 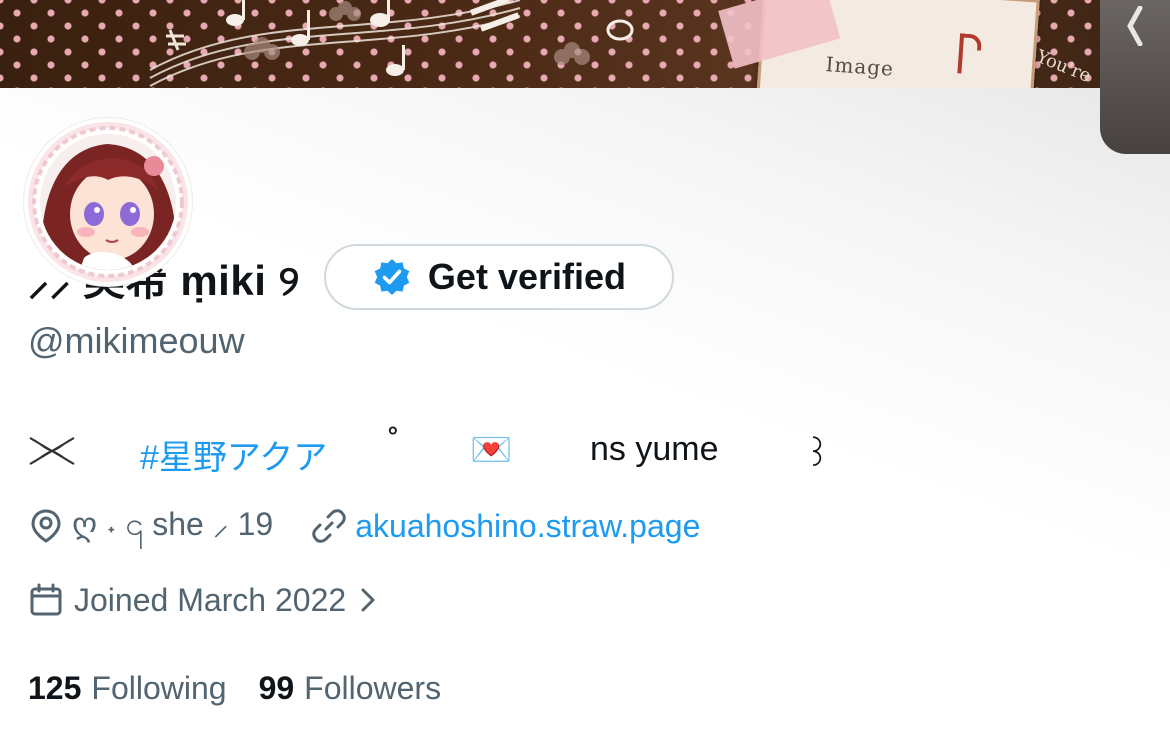 I want to click on bio-text: ns yume, so click(x=654, y=449).